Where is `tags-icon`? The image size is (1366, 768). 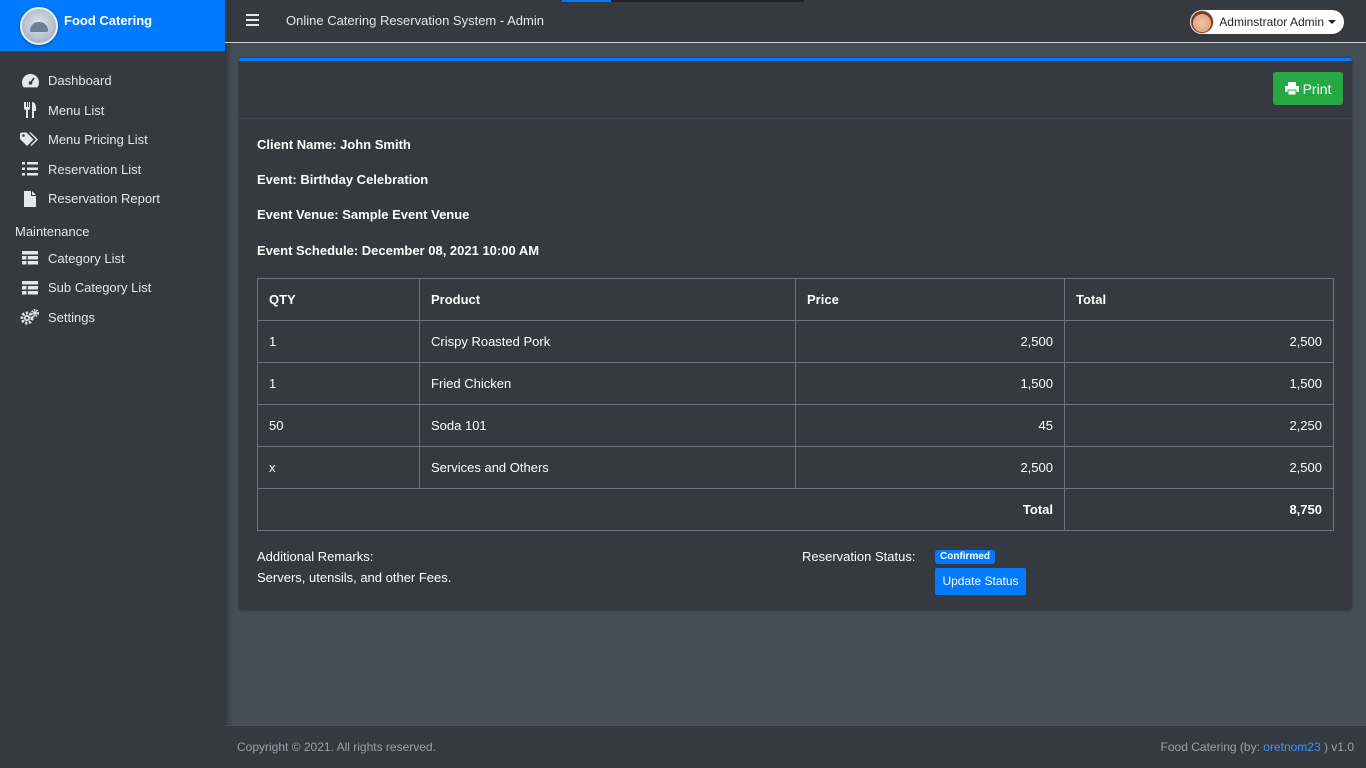 tags-icon is located at coordinates (30, 140).